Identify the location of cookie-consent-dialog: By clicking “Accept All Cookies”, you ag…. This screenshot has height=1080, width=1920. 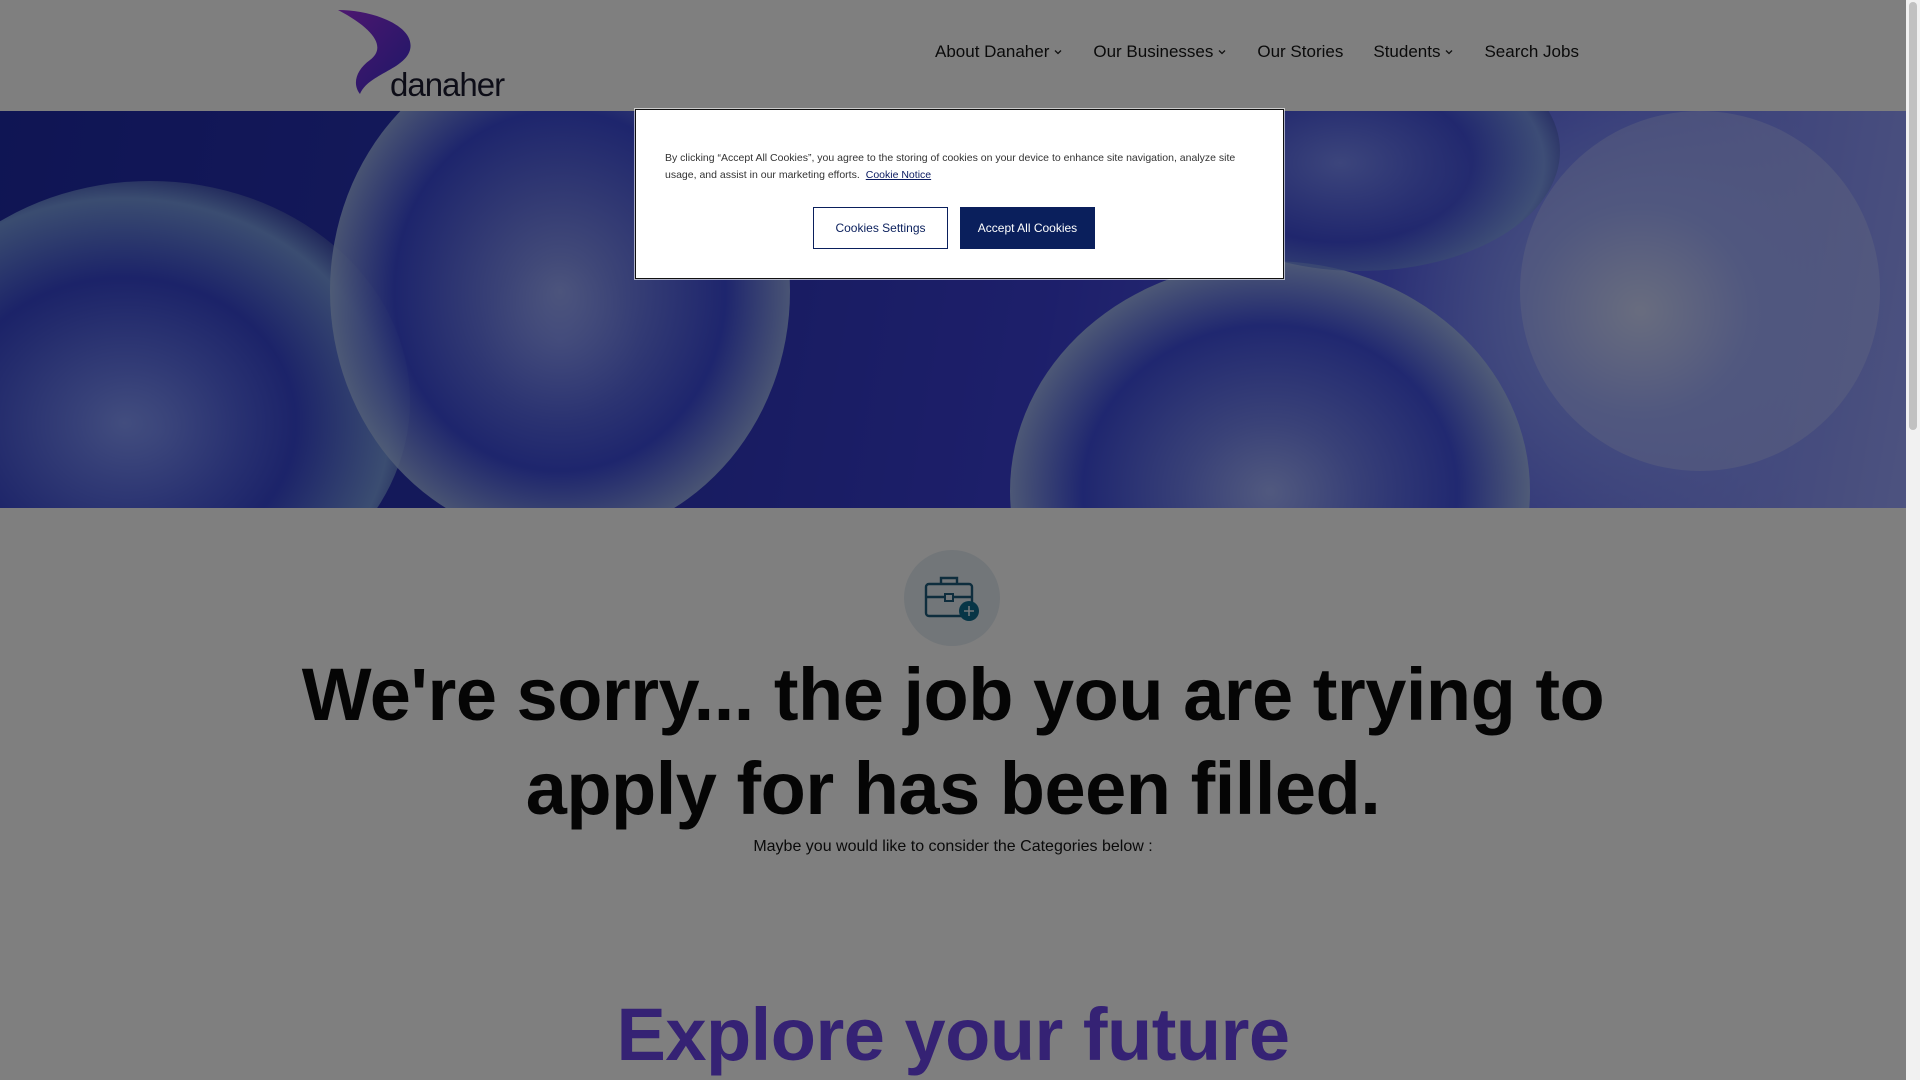
(959, 194).